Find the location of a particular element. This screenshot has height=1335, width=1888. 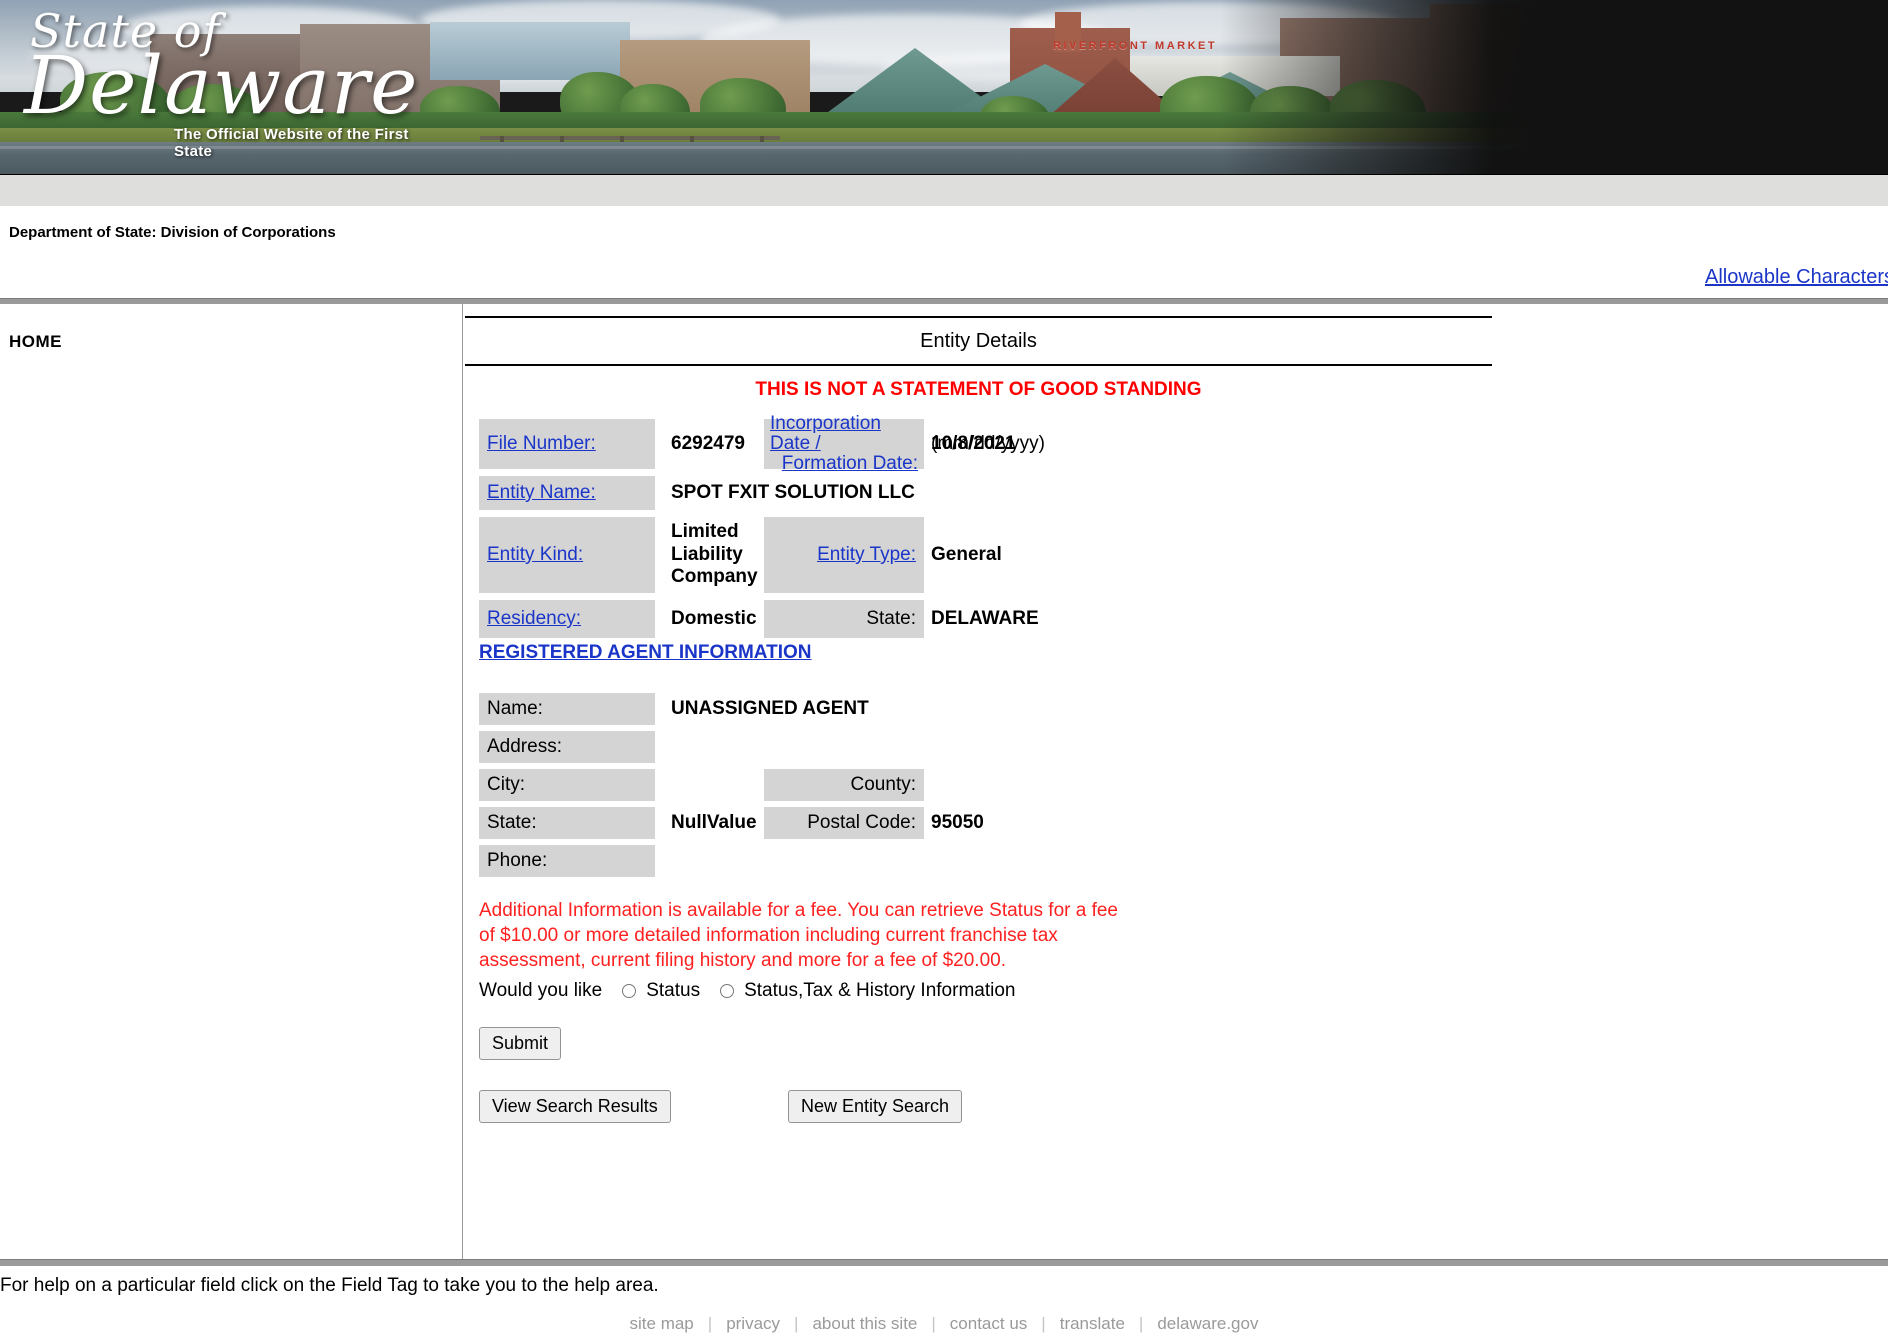

entity-name-label: Entity Name: is located at coordinates (567, 493).